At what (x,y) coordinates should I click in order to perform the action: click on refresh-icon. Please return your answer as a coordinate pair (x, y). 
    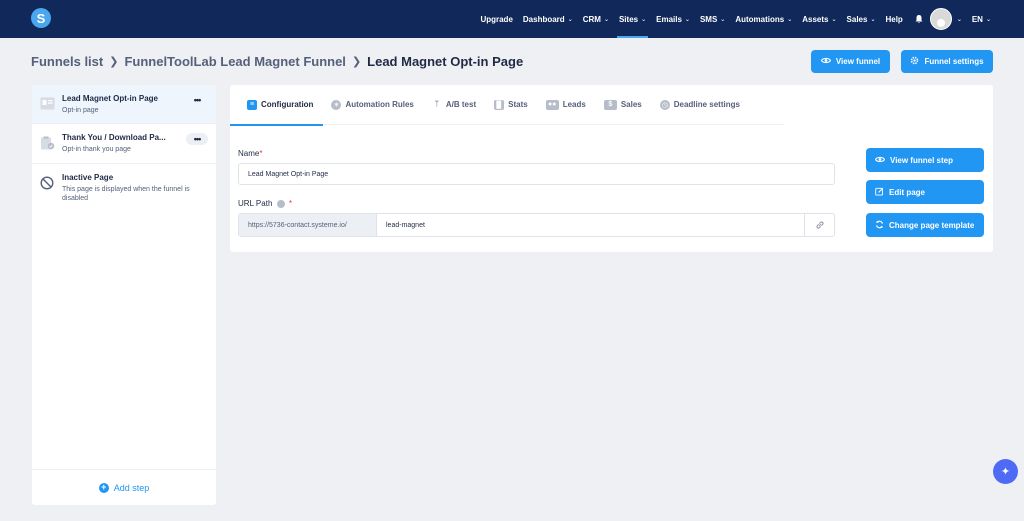
    Looking at the image, I should click on (879, 225).